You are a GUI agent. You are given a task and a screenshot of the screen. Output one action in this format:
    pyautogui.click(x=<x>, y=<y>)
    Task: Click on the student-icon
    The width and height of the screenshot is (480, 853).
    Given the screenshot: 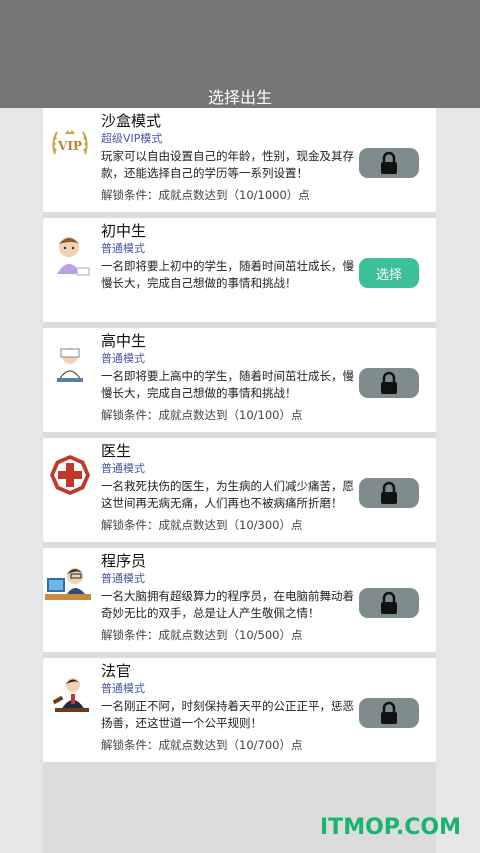 What is the action you would take?
    pyautogui.click(x=70, y=255)
    